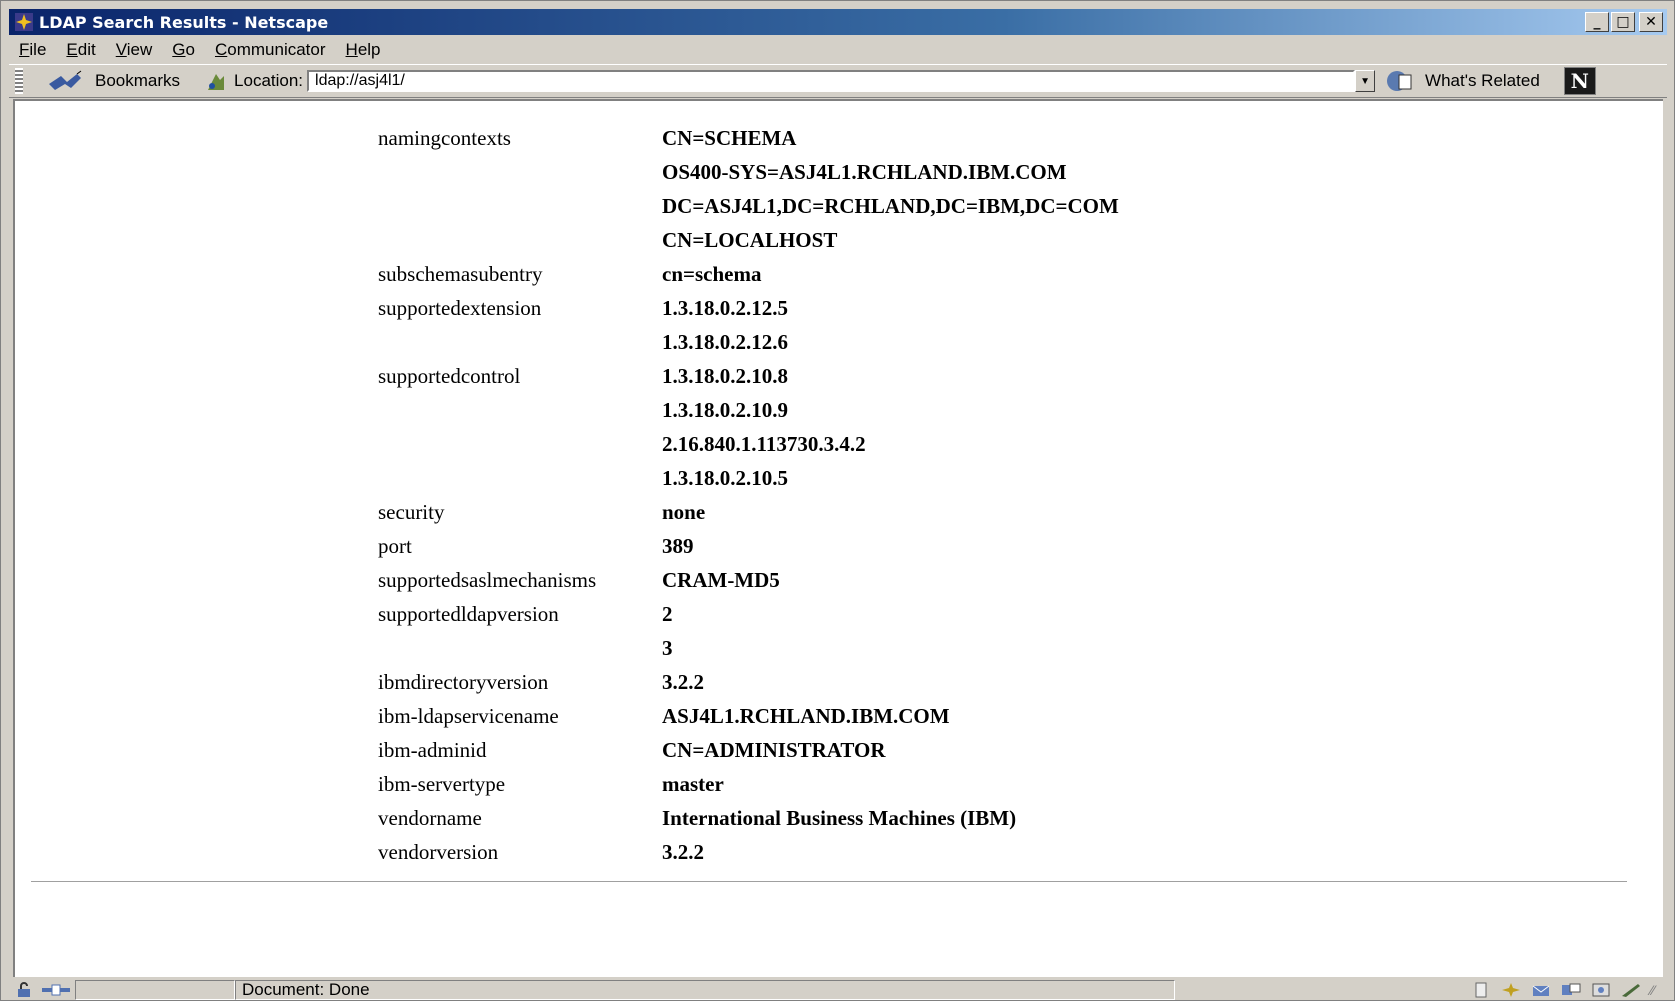 The height and width of the screenshot is (1001, 1675). I want to click on navigator-icon, so click(1511, 990).